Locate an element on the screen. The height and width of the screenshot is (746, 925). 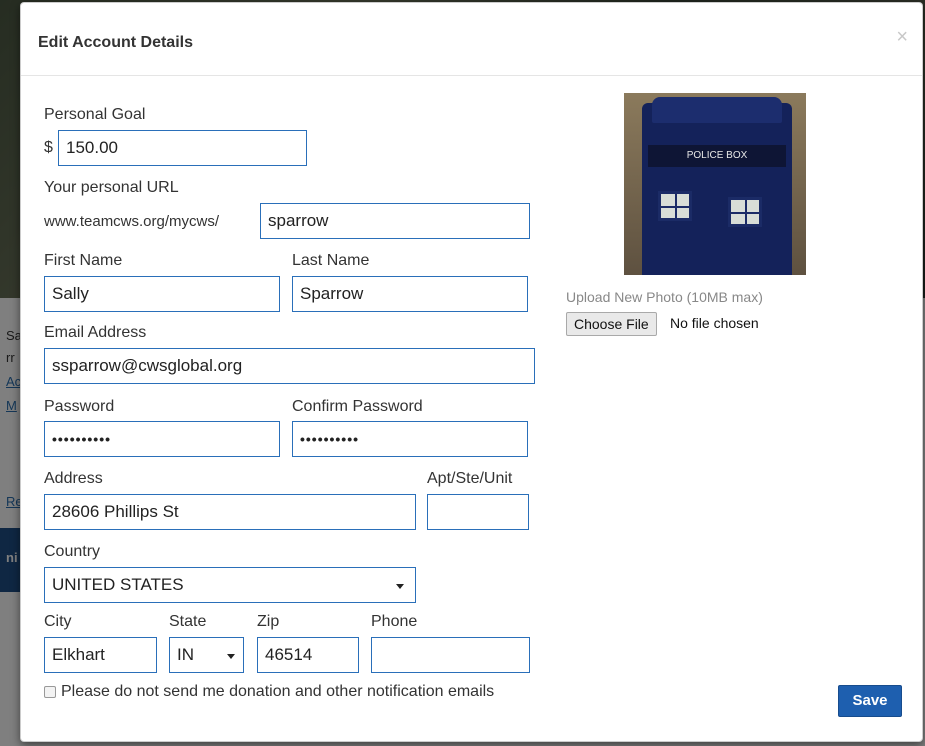
apt-label: Apt/Ste/Unit is located at coordinates (470, 478).